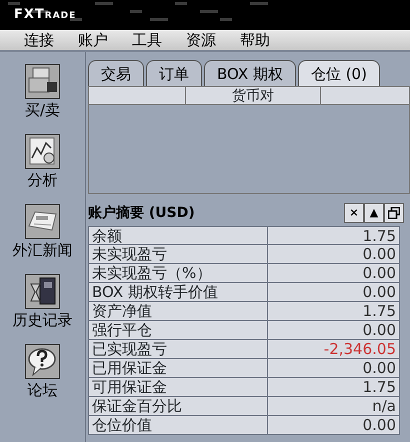  I want to click on label-cell: BOX 期权转手价值, so click(178, 292).